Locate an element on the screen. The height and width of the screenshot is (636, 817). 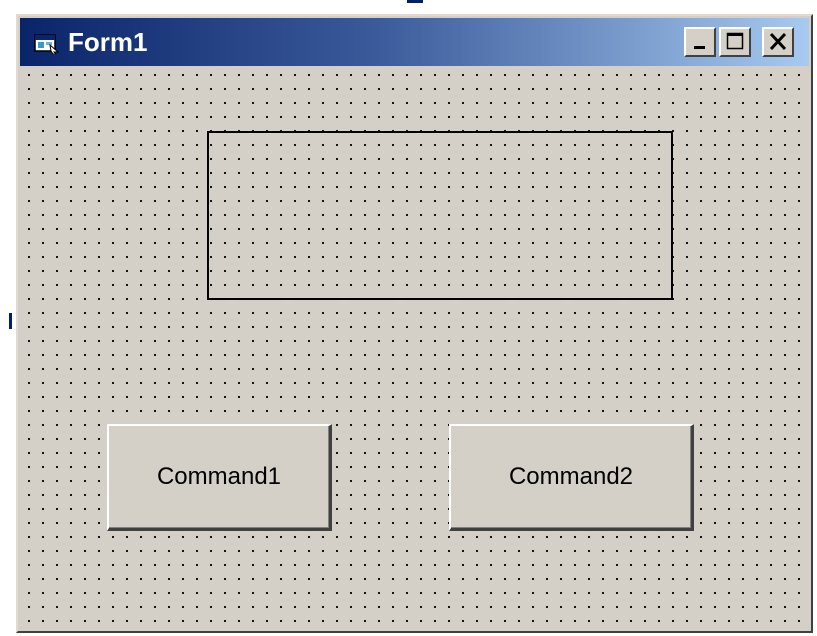
maximize-icon is located at coordinates (735, 41).